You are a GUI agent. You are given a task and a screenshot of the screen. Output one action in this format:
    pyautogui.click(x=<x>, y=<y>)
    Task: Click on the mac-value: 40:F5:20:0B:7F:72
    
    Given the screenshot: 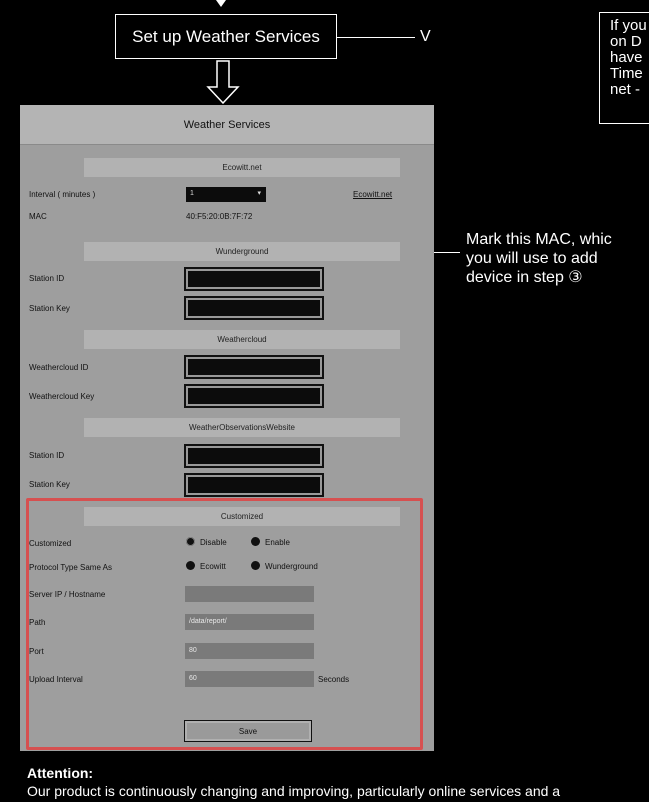 What is the action you would take?
    pyautogui.click(x=219, y=216)
    